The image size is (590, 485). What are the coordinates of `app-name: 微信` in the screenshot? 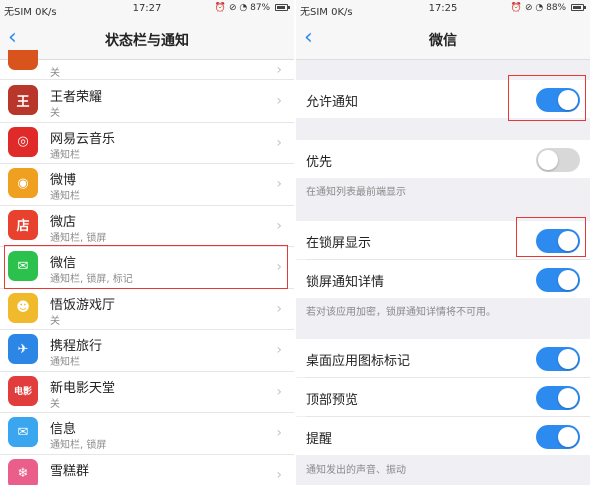 It's located at (63, 263).